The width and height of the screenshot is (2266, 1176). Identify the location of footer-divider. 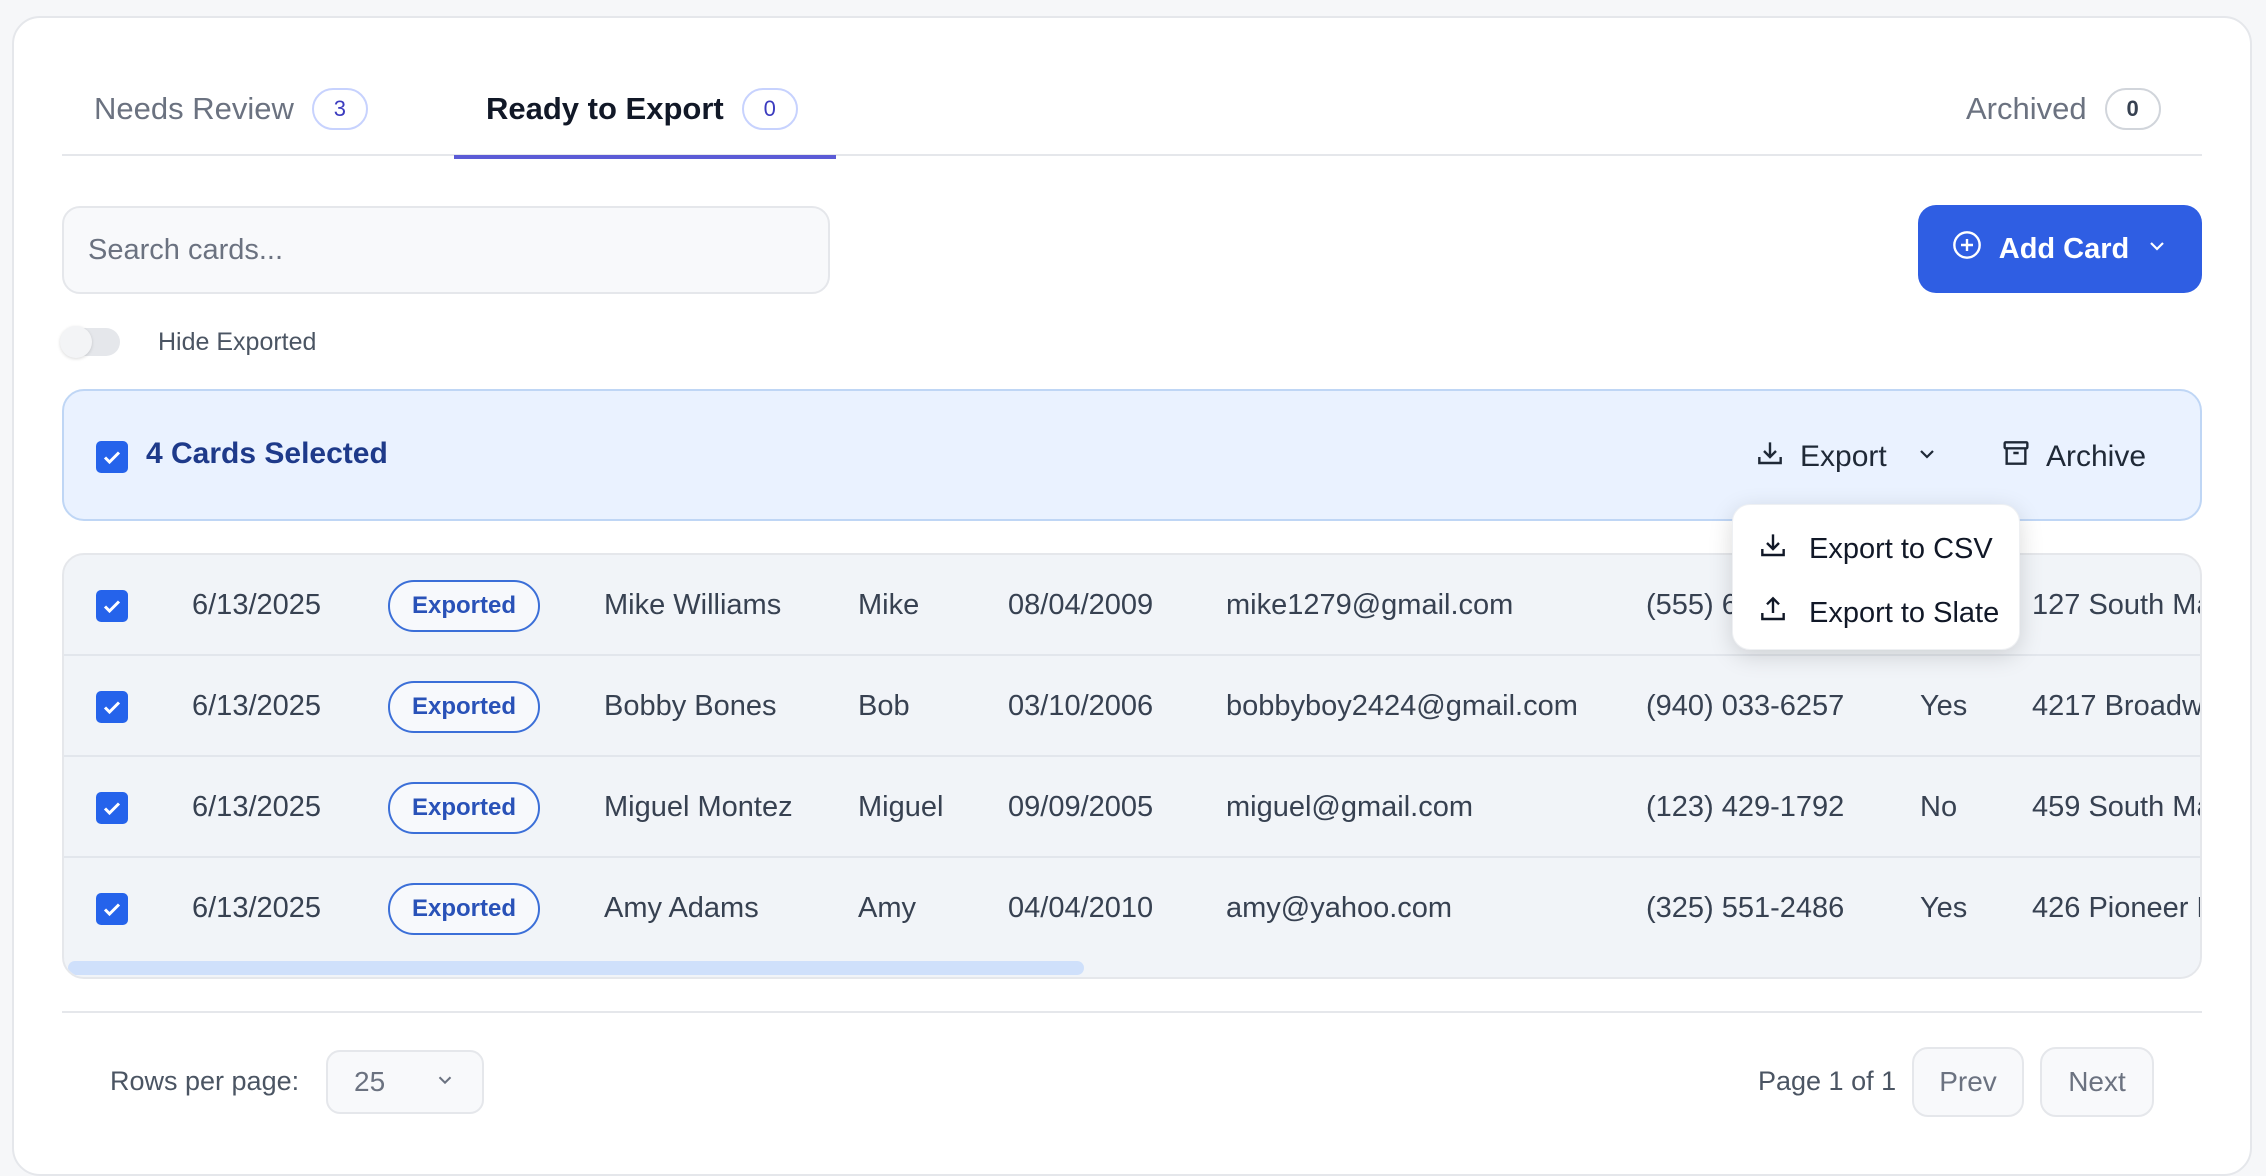
(1132, 1012).